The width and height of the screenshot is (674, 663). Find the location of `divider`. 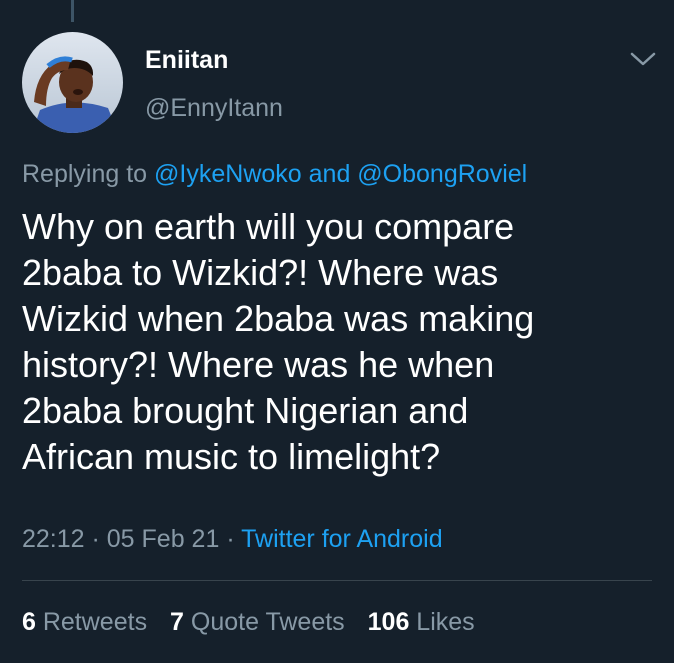

divider is located at coordinates (337, 580).